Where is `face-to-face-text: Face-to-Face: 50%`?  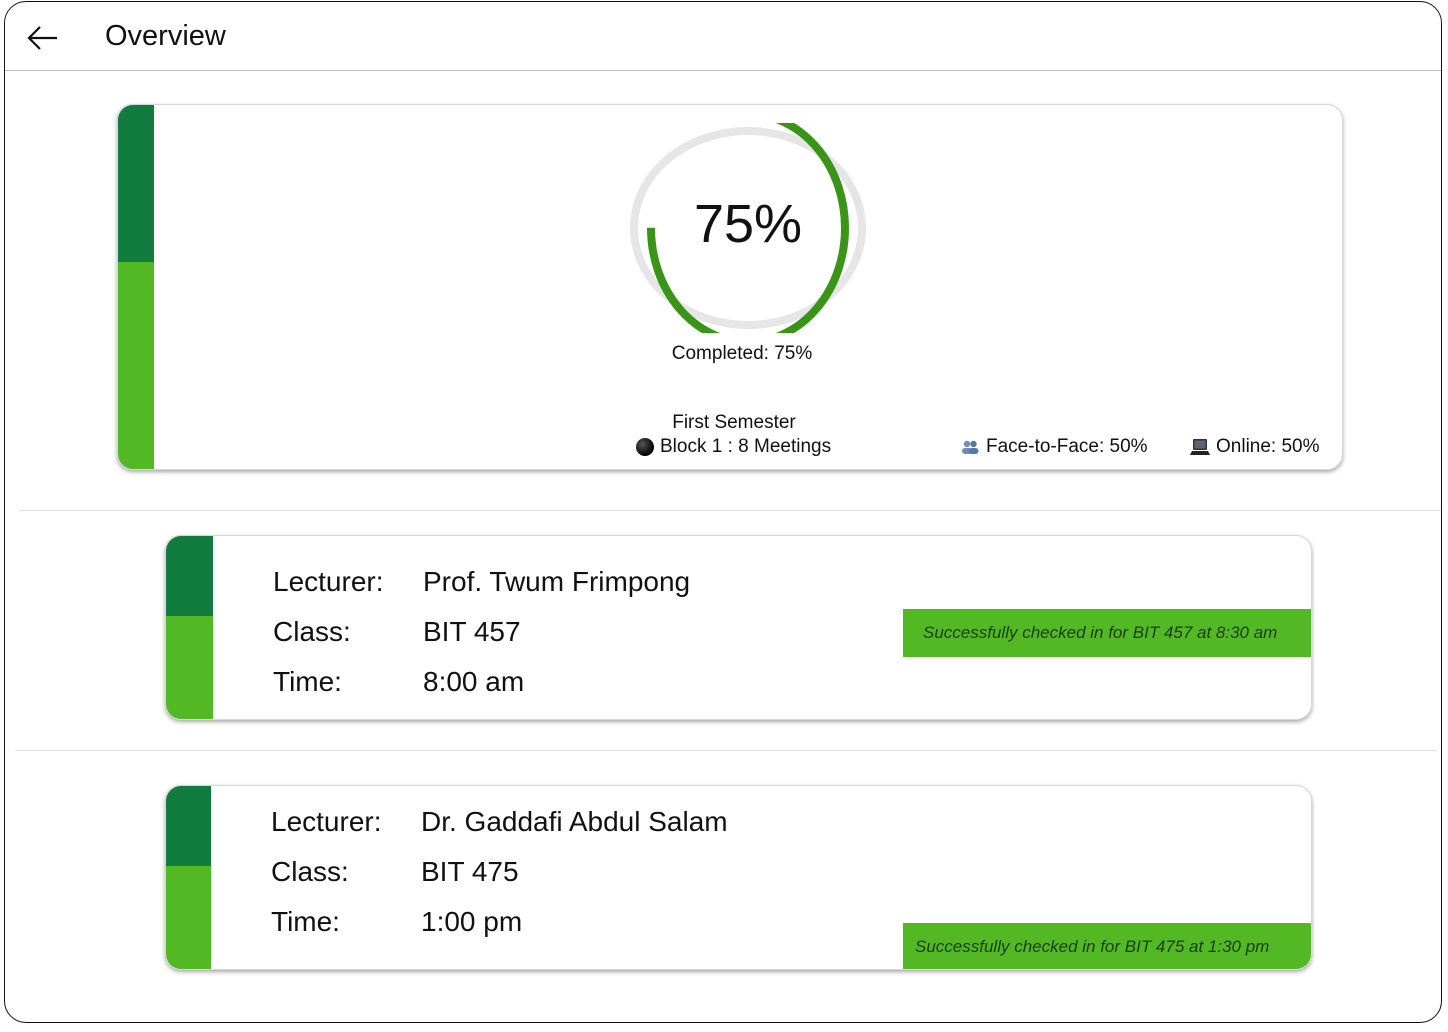 face-to-face-text: Face-to-Face: 50% is located at coordinates (1067, 446).